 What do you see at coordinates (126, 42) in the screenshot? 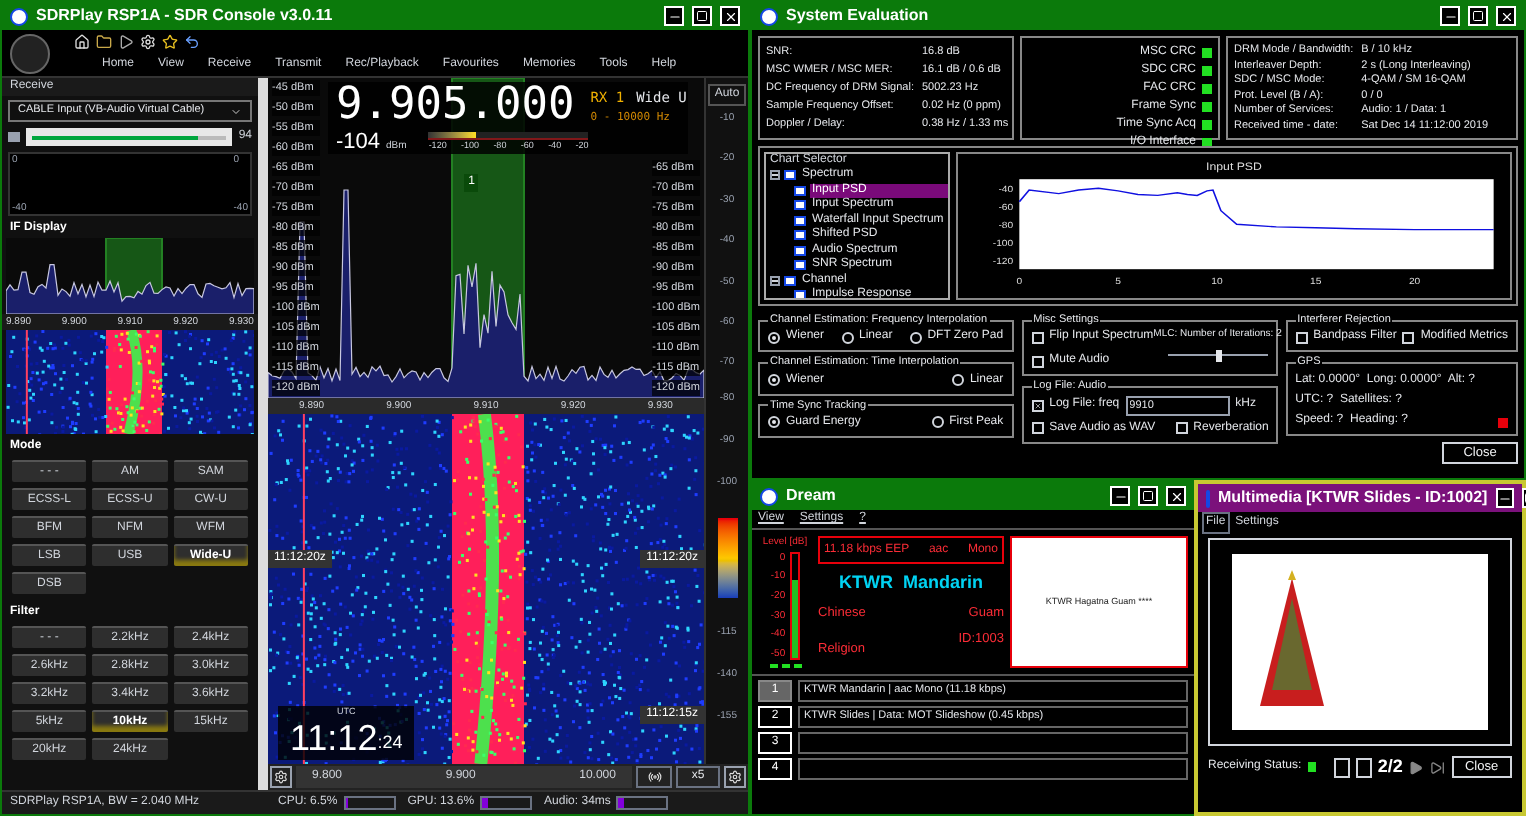
I see `play-icon` at bounding box center [126, 42].